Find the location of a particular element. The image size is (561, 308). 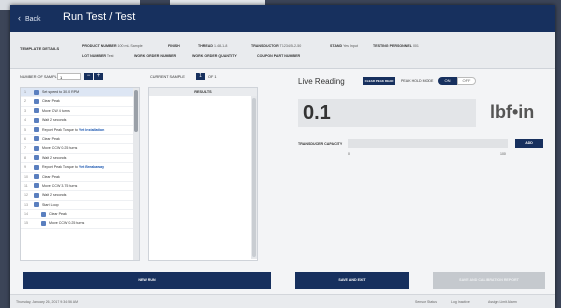

step-text-main: Set speed to 30.0 RPM is located at coordinates (61, 92).